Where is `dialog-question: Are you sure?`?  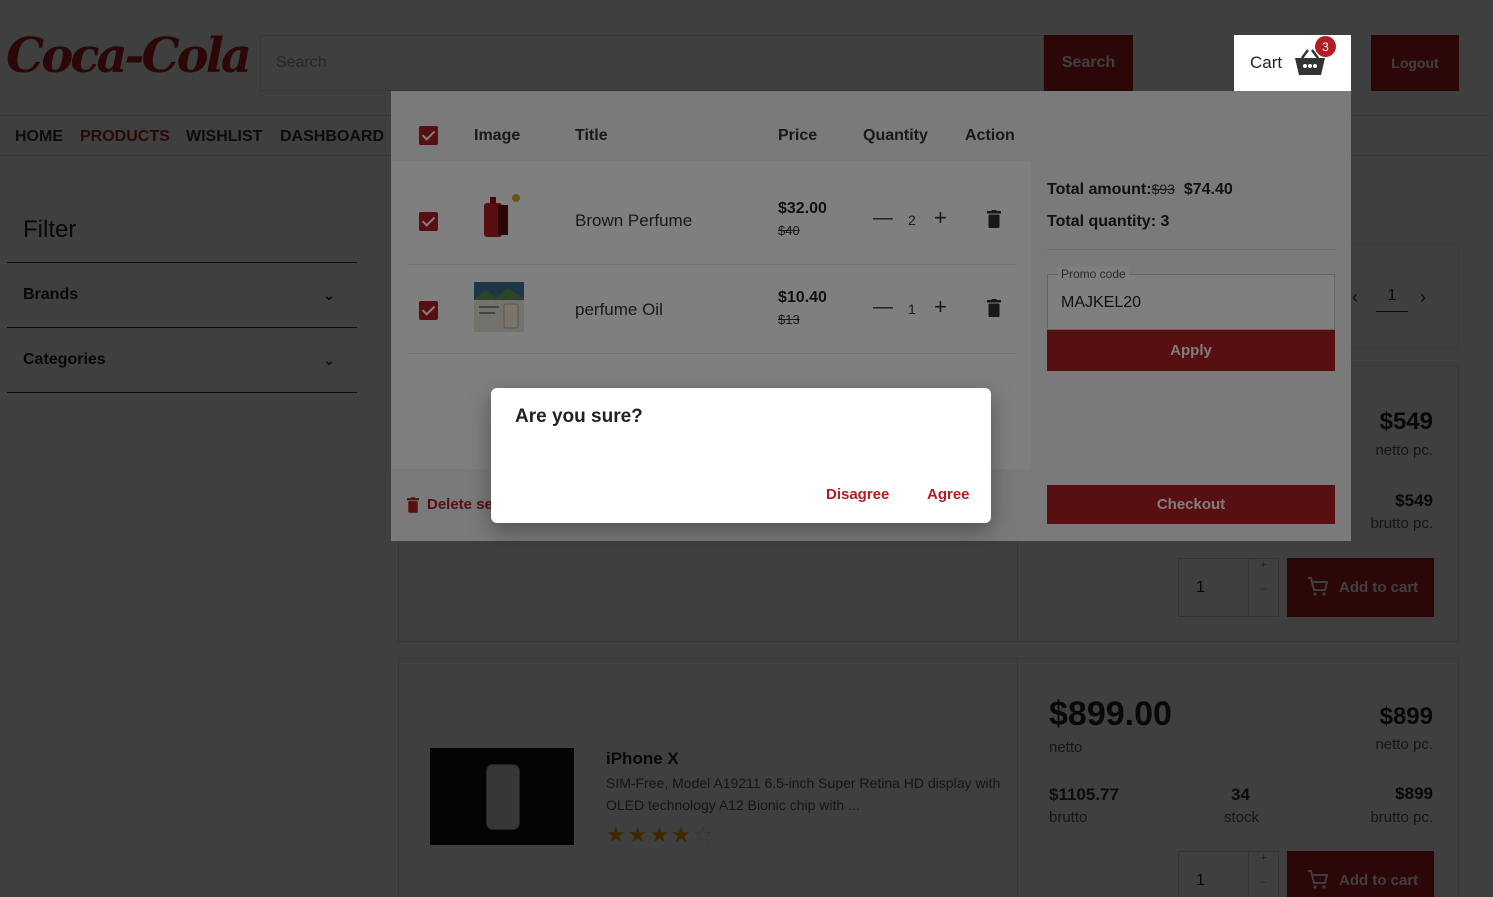
dialog-question: Are you sure? is located at coordinates (579, 416).